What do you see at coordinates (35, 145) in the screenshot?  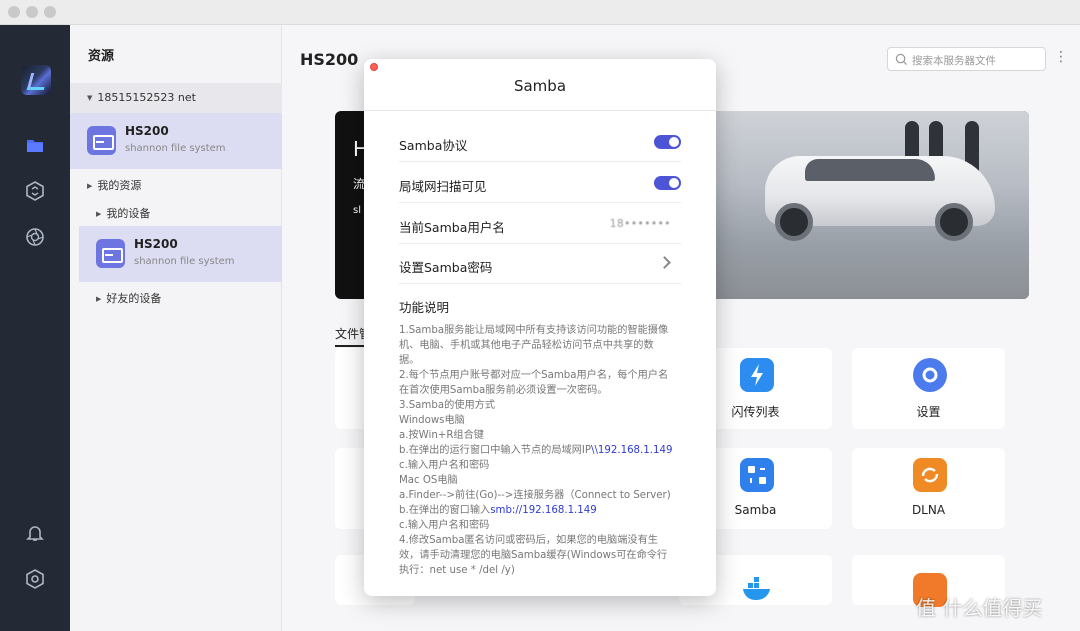 I see `folder-icon` at bounding box center [35, 145].